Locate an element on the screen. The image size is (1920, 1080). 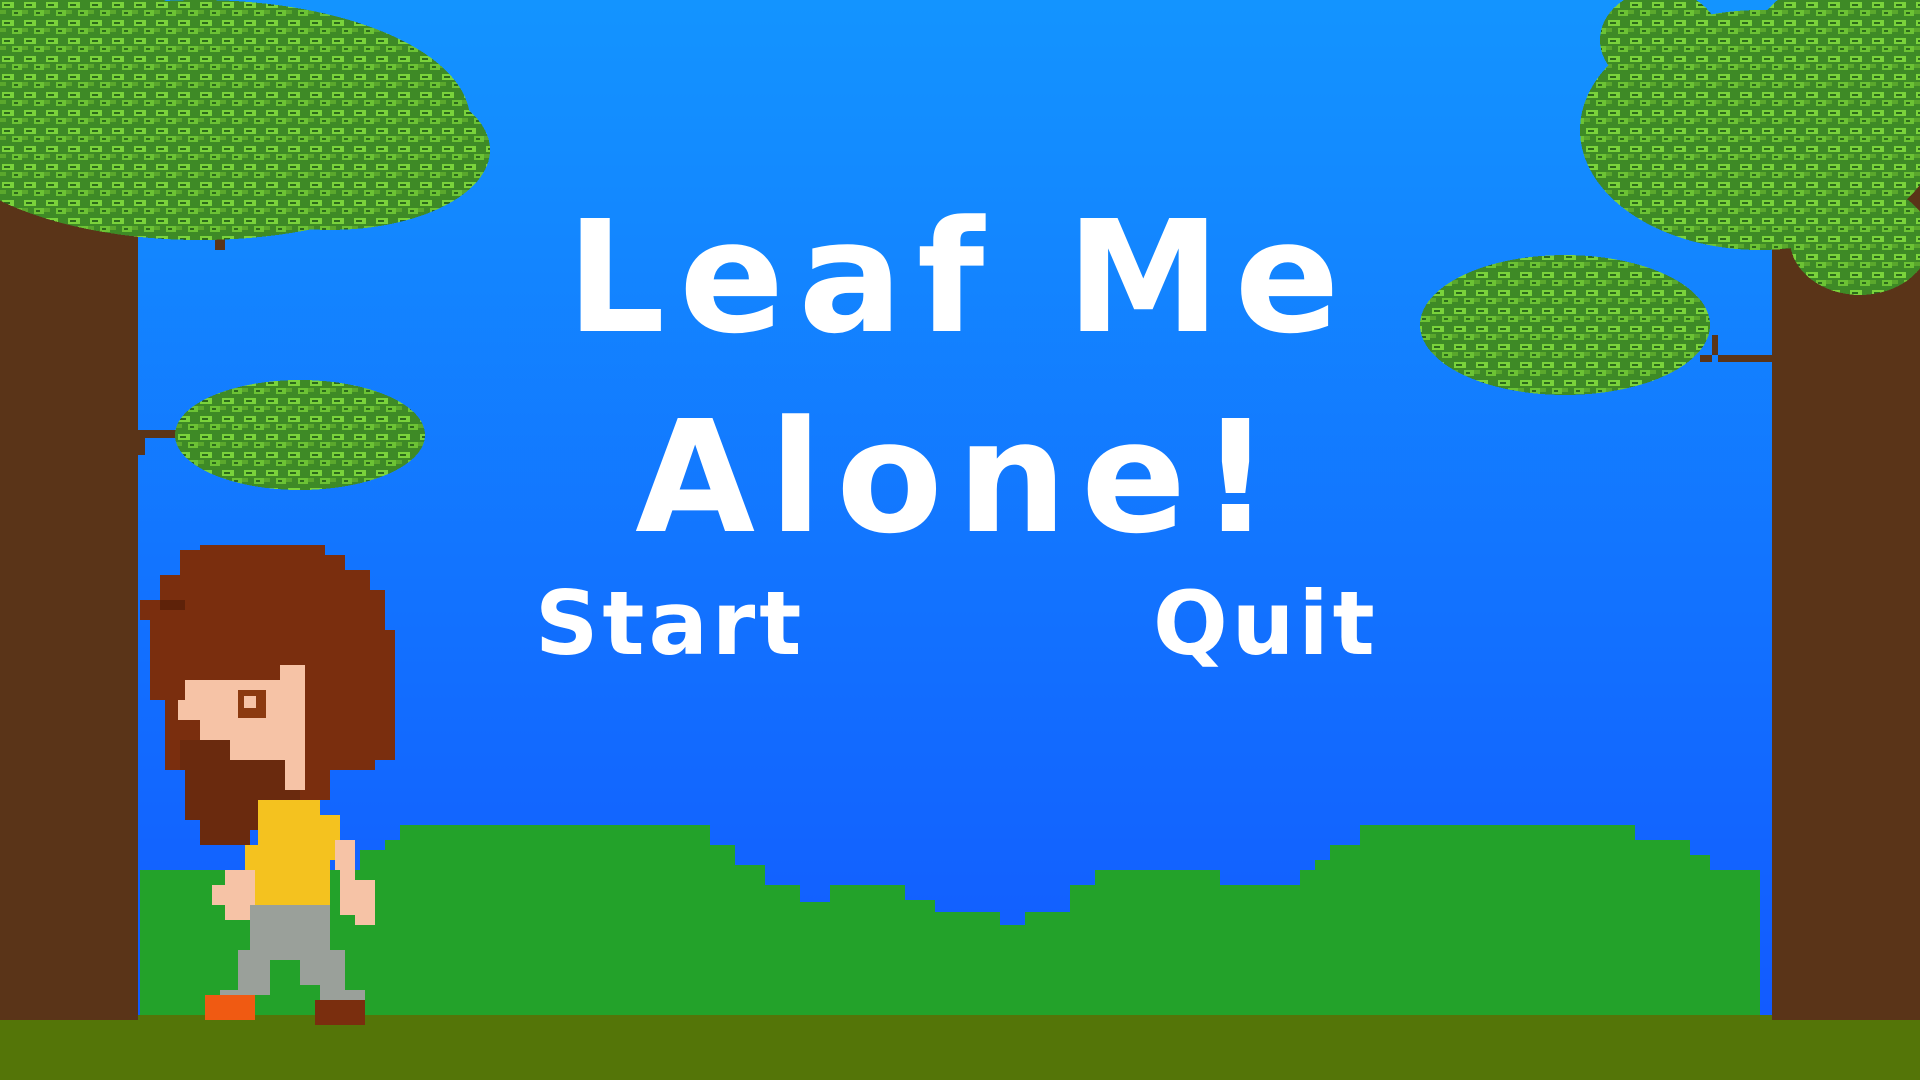
game-title-line-1: Leaf Me is located at coordinates (960, 277).